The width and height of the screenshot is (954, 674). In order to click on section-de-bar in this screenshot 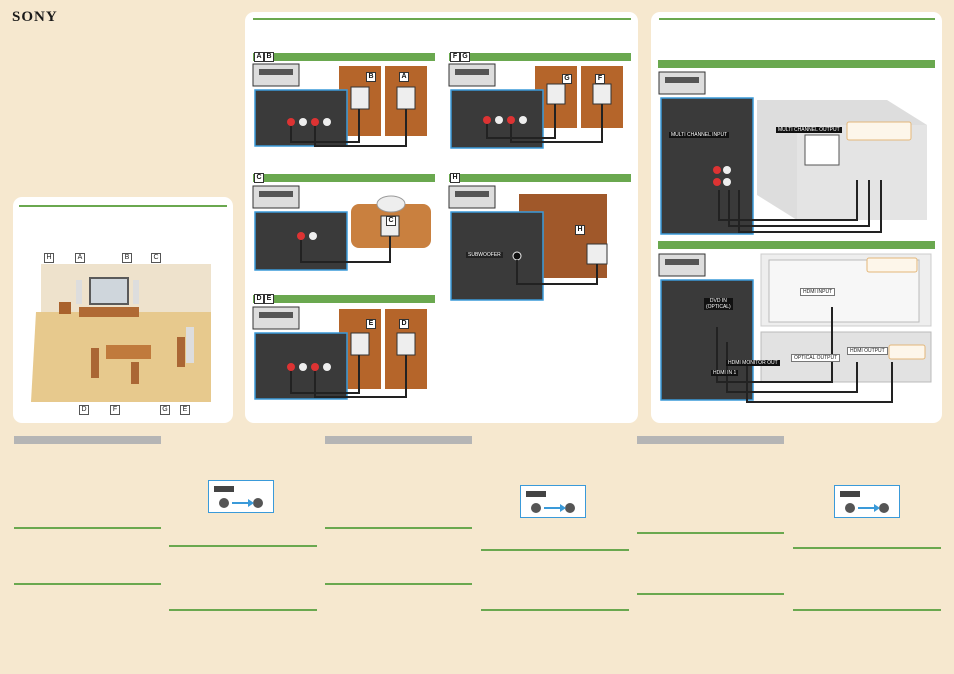, I will do `click(344, 299)`.